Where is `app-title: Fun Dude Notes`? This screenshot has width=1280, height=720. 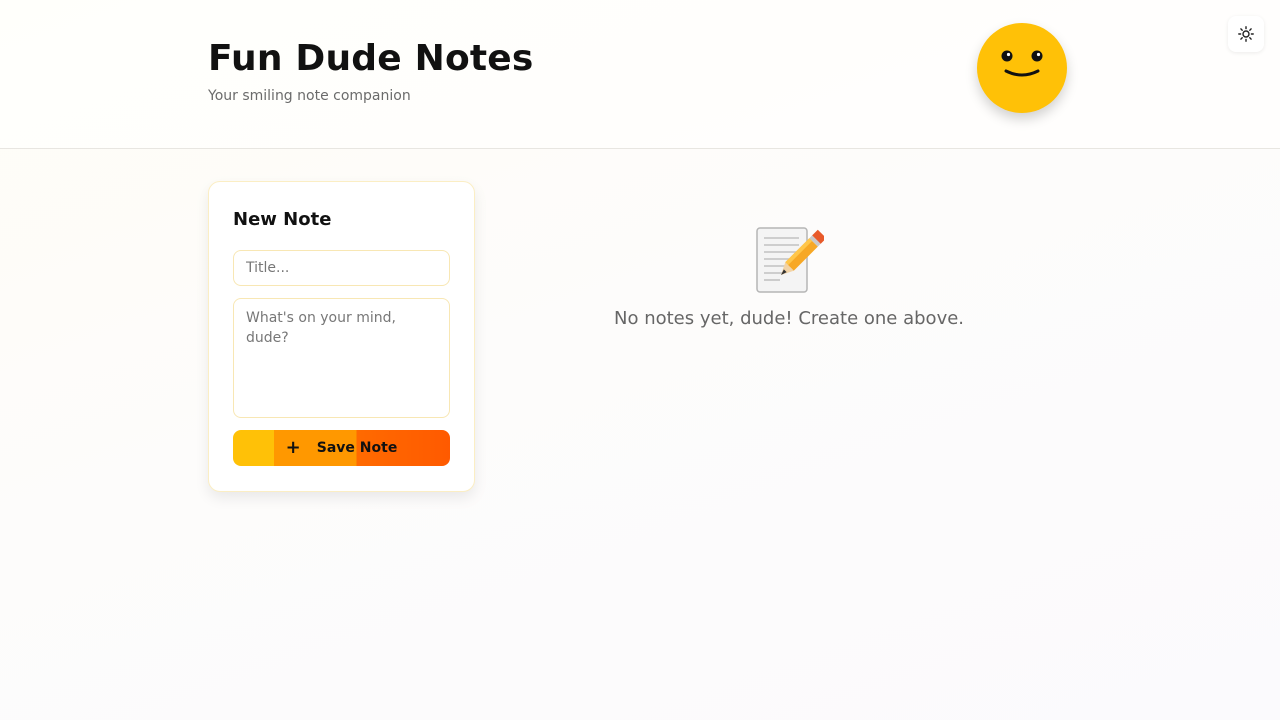 app-title: Fun Dude Notes is located at coordinates (371, 58).